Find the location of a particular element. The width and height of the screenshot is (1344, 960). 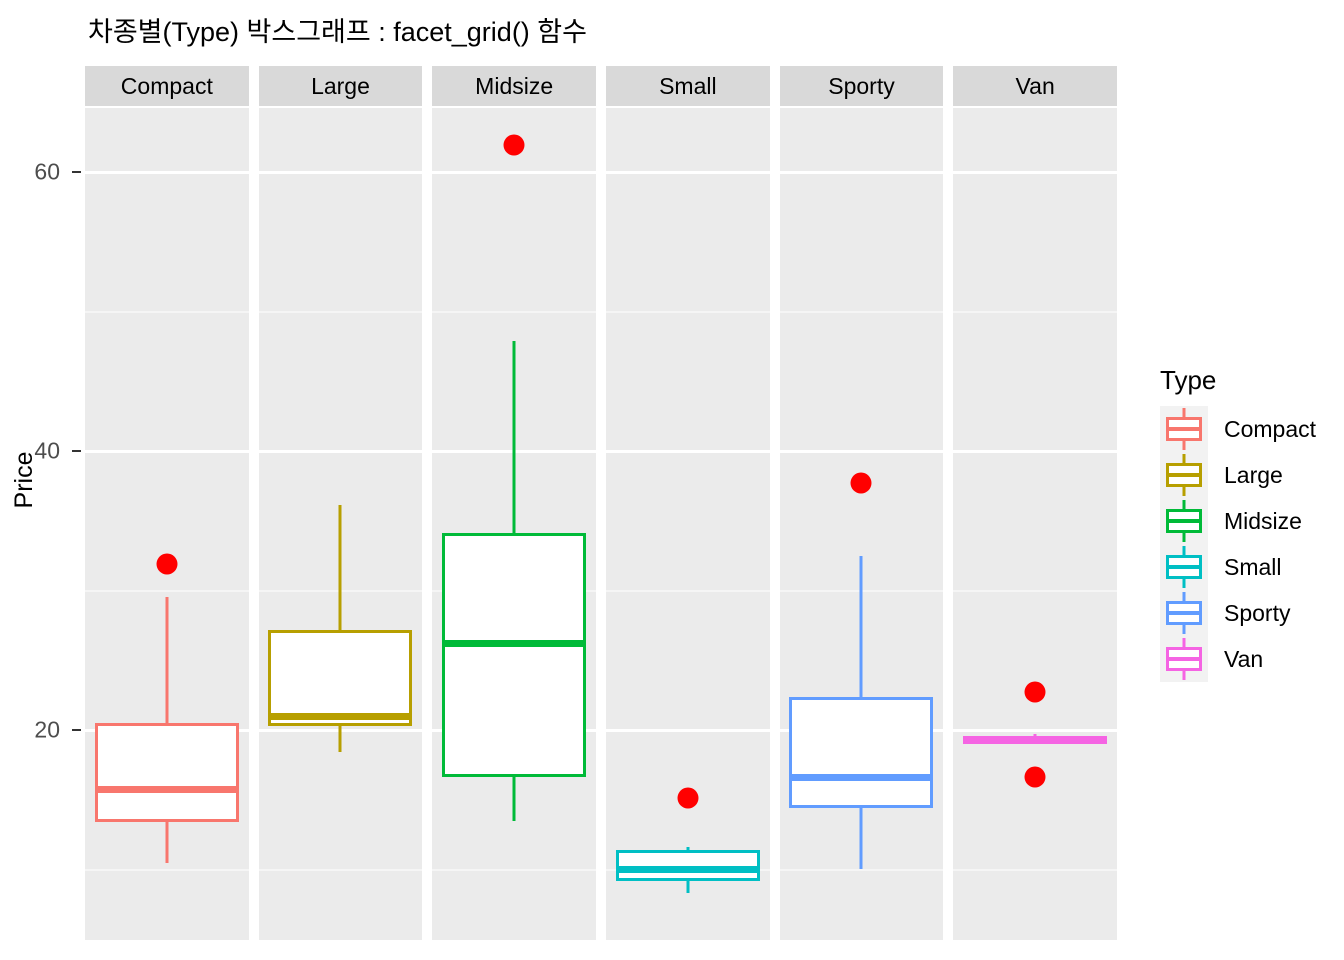

legend-item-label: Sporty is located at coordinates (1257, 612).